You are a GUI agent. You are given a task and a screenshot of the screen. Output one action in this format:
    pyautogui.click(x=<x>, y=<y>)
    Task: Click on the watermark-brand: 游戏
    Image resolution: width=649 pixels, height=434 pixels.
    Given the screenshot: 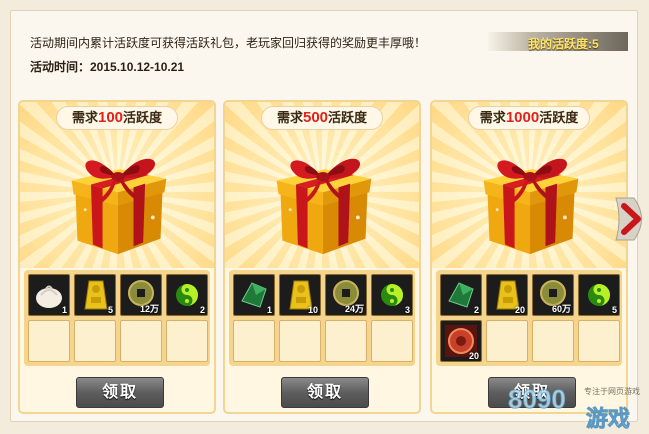 What is the action you would take?
    pyautogui.click(x=608, y=419)
    